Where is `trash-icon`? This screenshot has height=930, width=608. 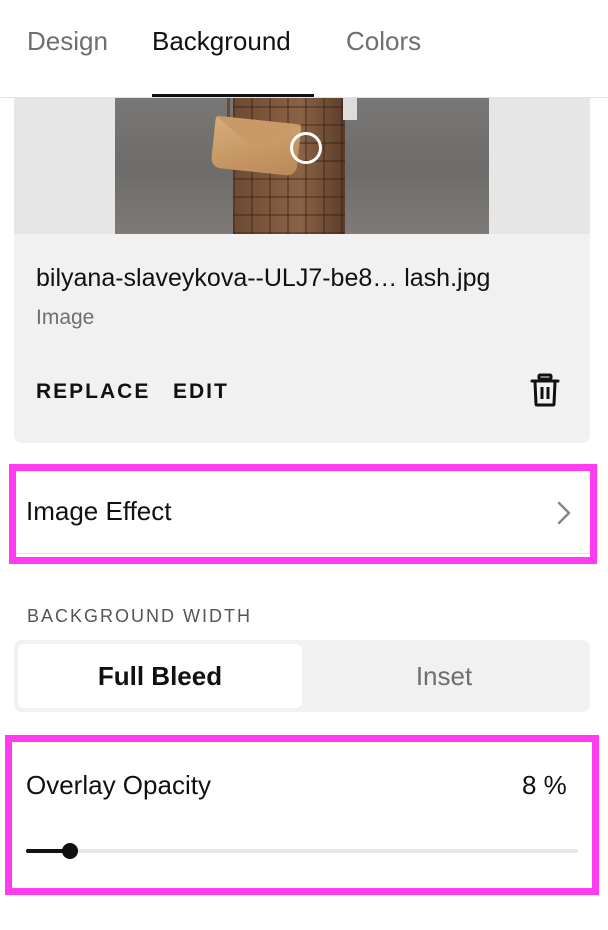 trash-icon is located at coordinates (545, 390).